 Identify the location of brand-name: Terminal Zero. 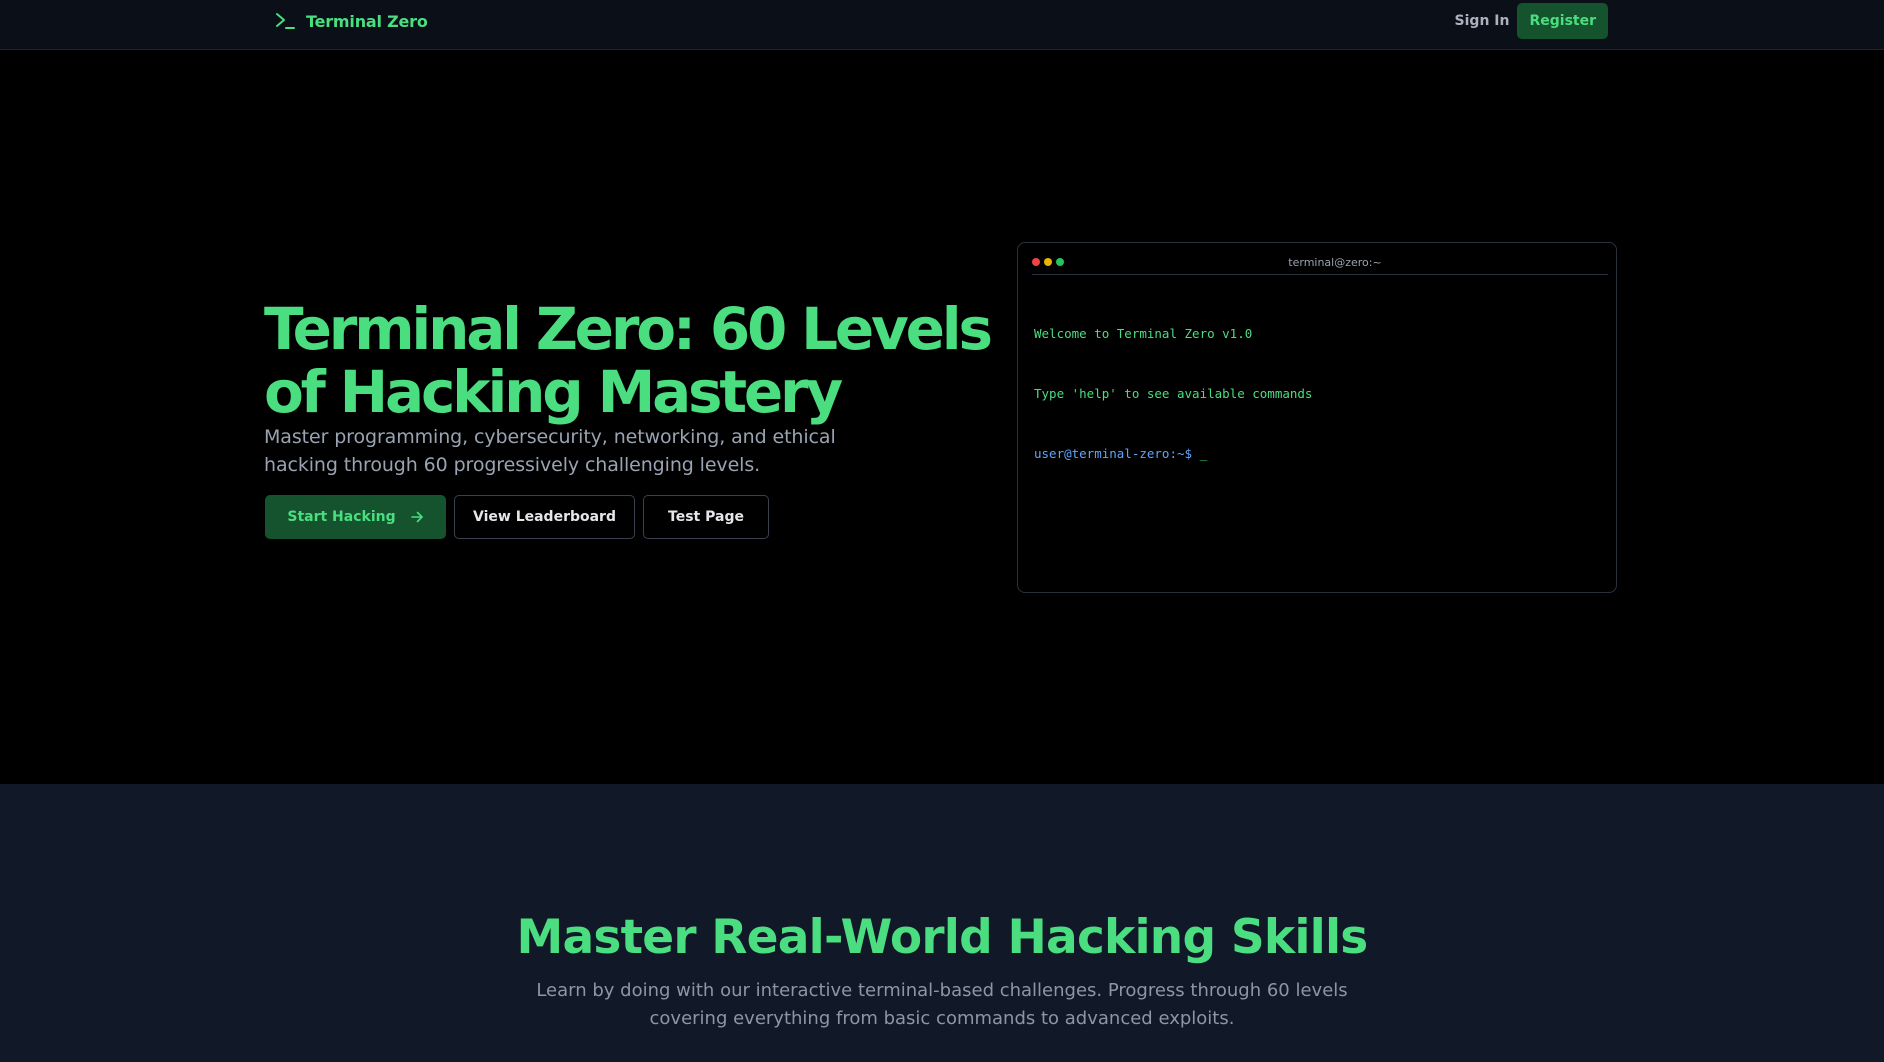
(367, 21).